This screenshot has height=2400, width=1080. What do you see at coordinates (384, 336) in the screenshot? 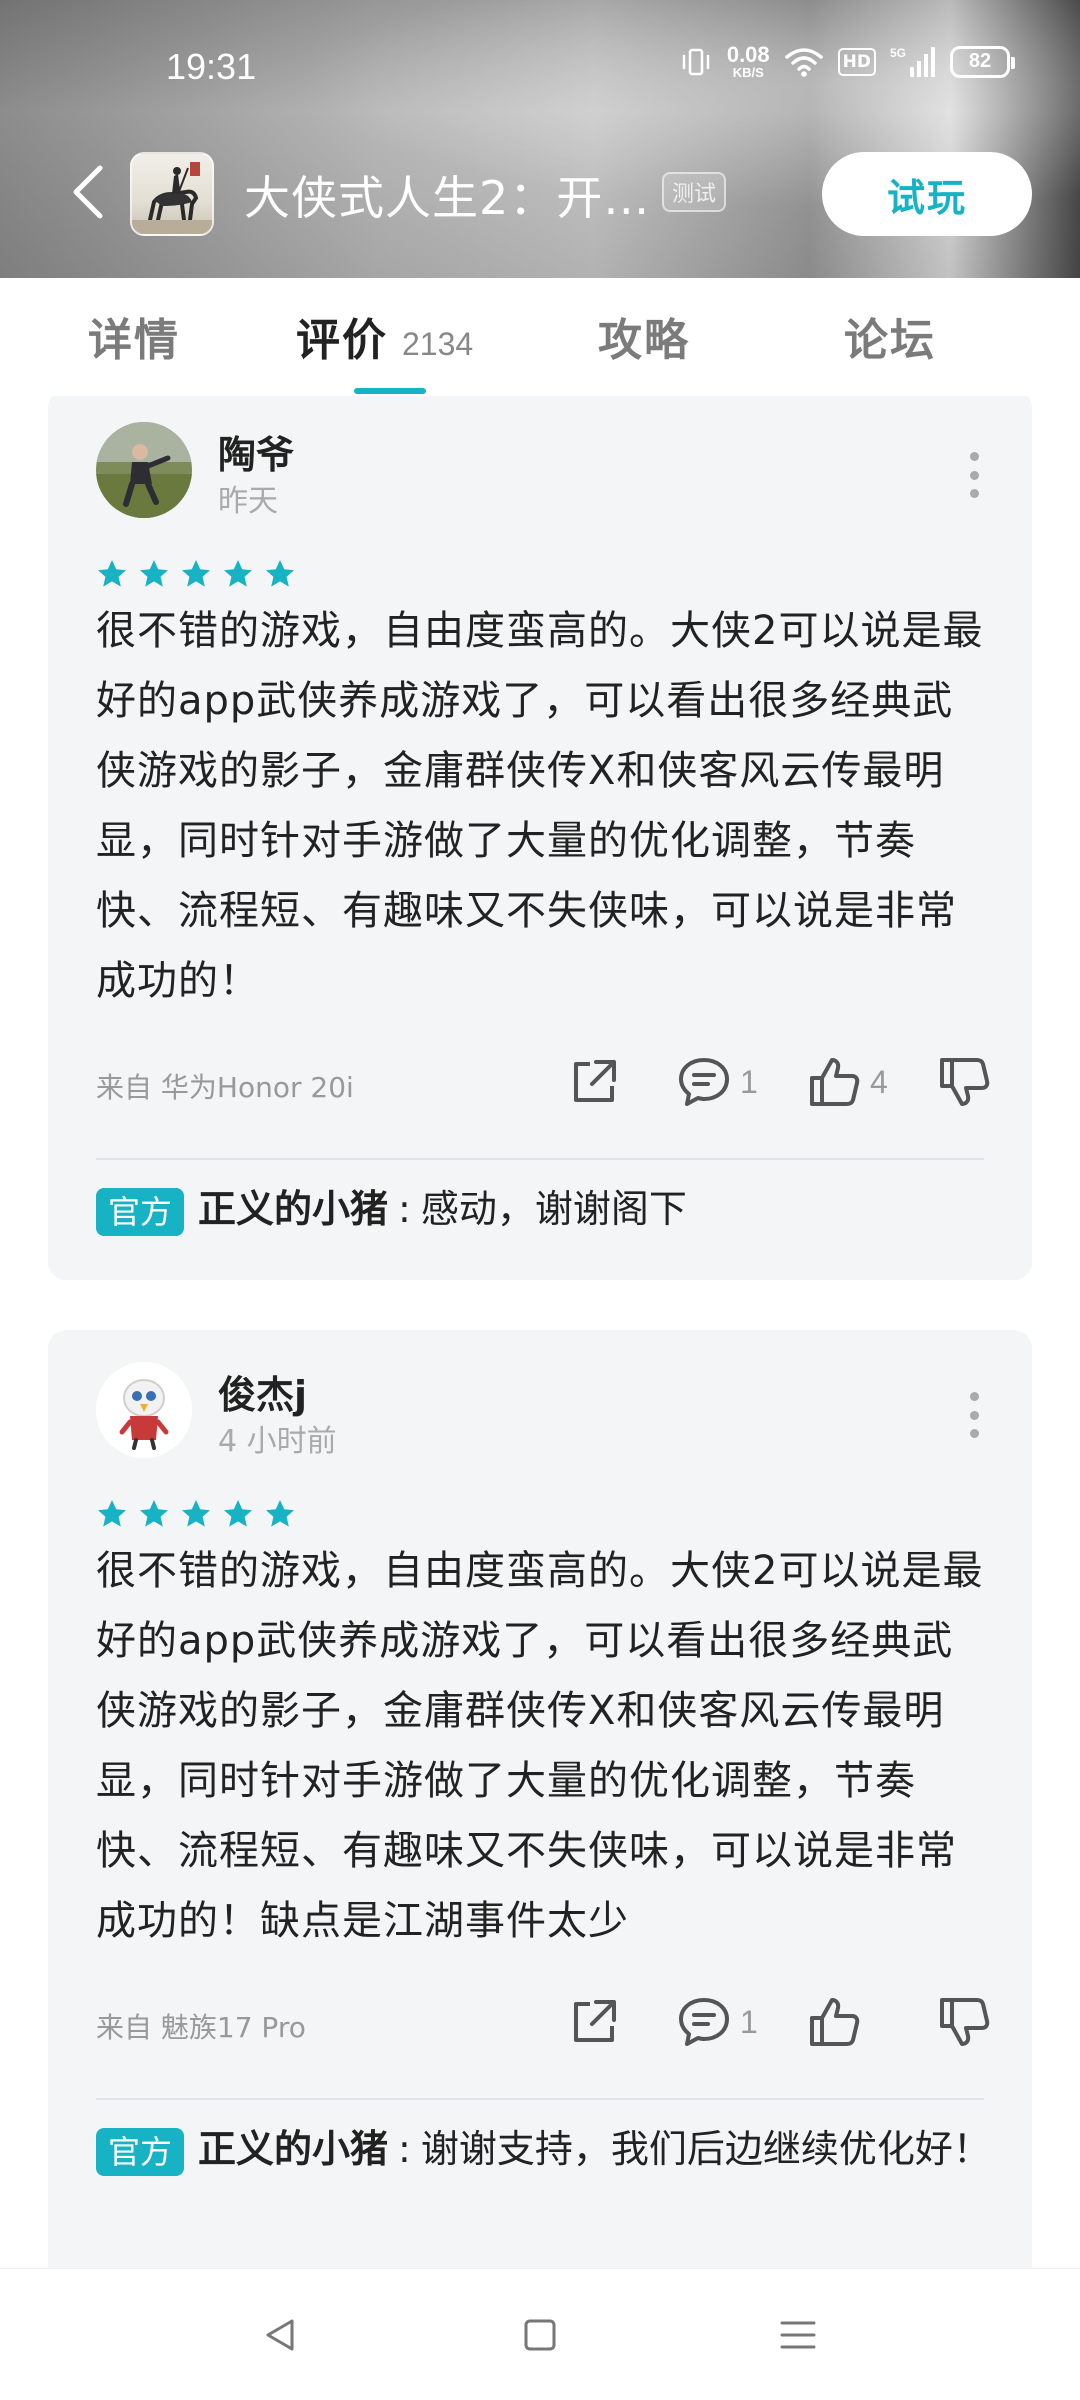
I see `tab-reviews: 评价 2134` at bounding box center [384, 336].